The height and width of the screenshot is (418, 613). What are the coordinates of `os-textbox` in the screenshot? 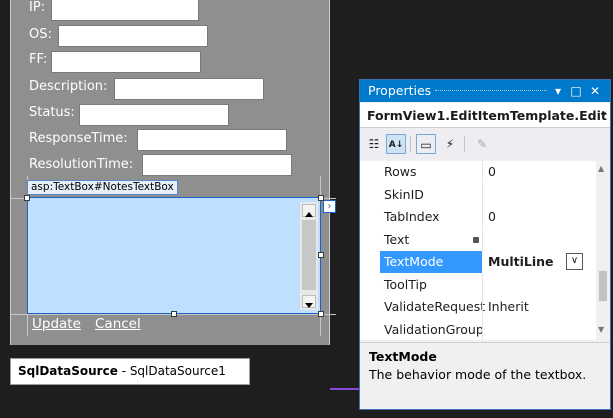 It's located at (133, 36).